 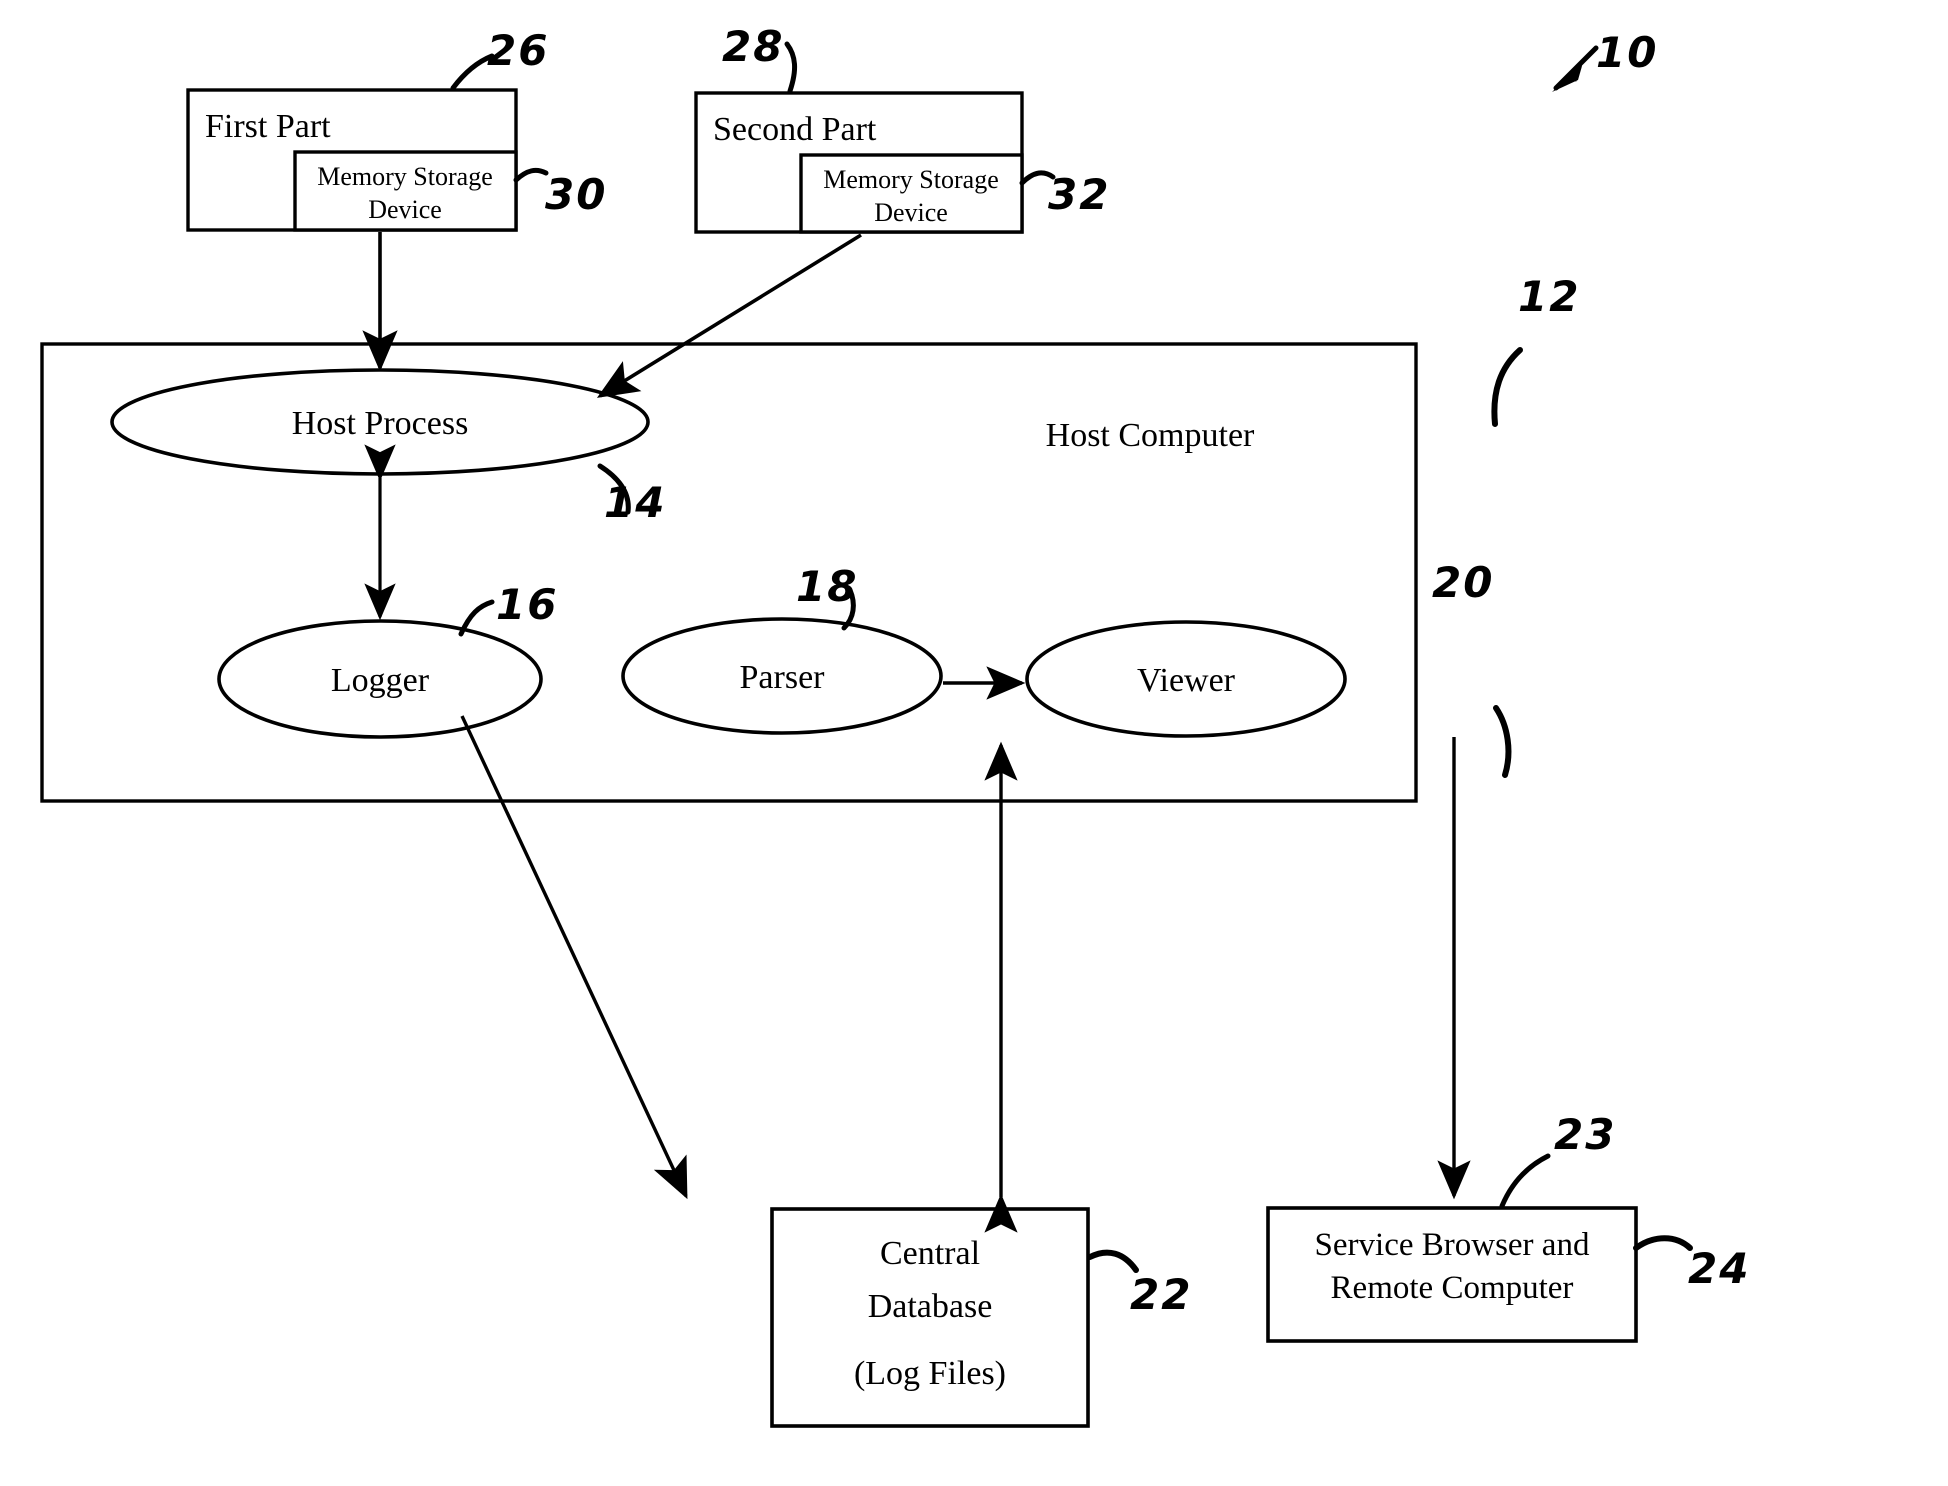 What do you see at coordinates (795, 129) in the screenshot?
I see `second-part-title: Second Part` at bounding box center [795, 129].